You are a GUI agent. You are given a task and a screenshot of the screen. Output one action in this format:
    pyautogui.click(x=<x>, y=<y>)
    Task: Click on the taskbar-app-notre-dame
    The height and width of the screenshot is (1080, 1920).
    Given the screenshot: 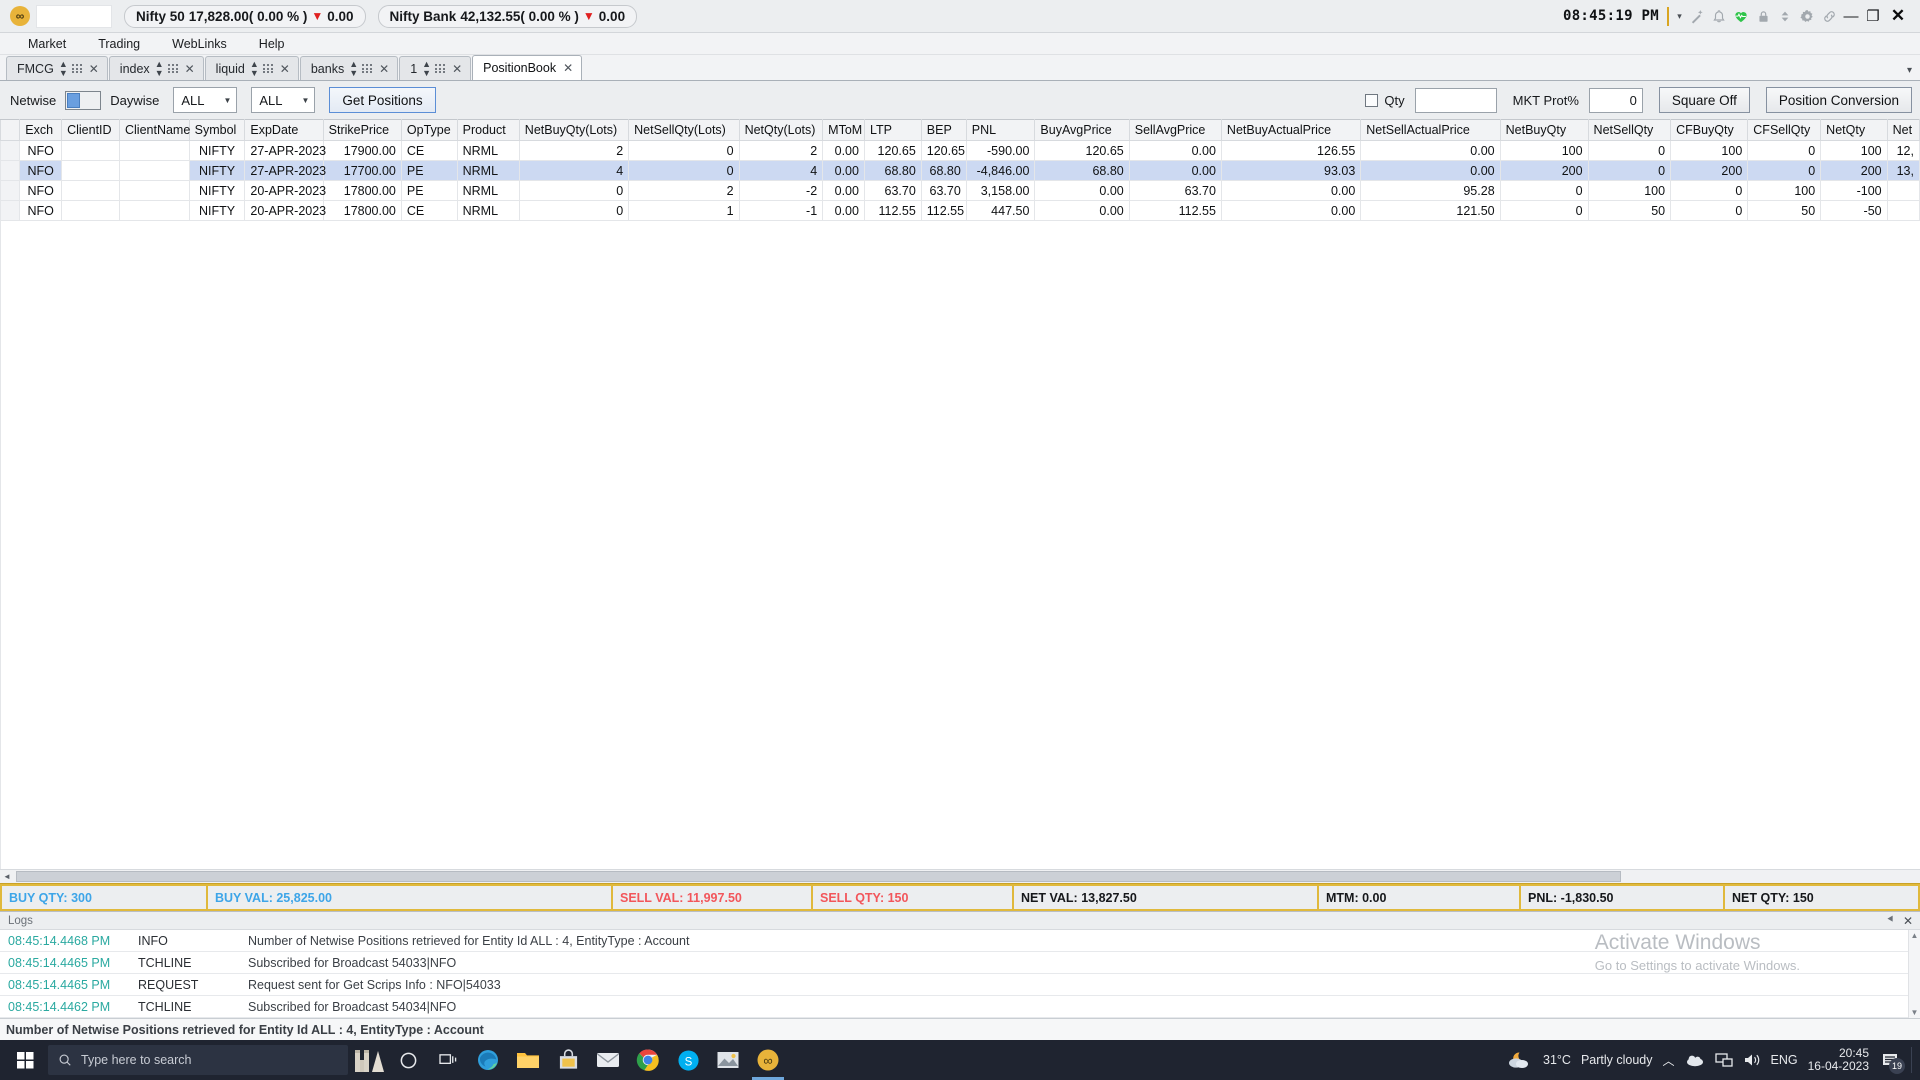 What is the action you would take?
    pyautogui.click(x=368, y=1060)
    